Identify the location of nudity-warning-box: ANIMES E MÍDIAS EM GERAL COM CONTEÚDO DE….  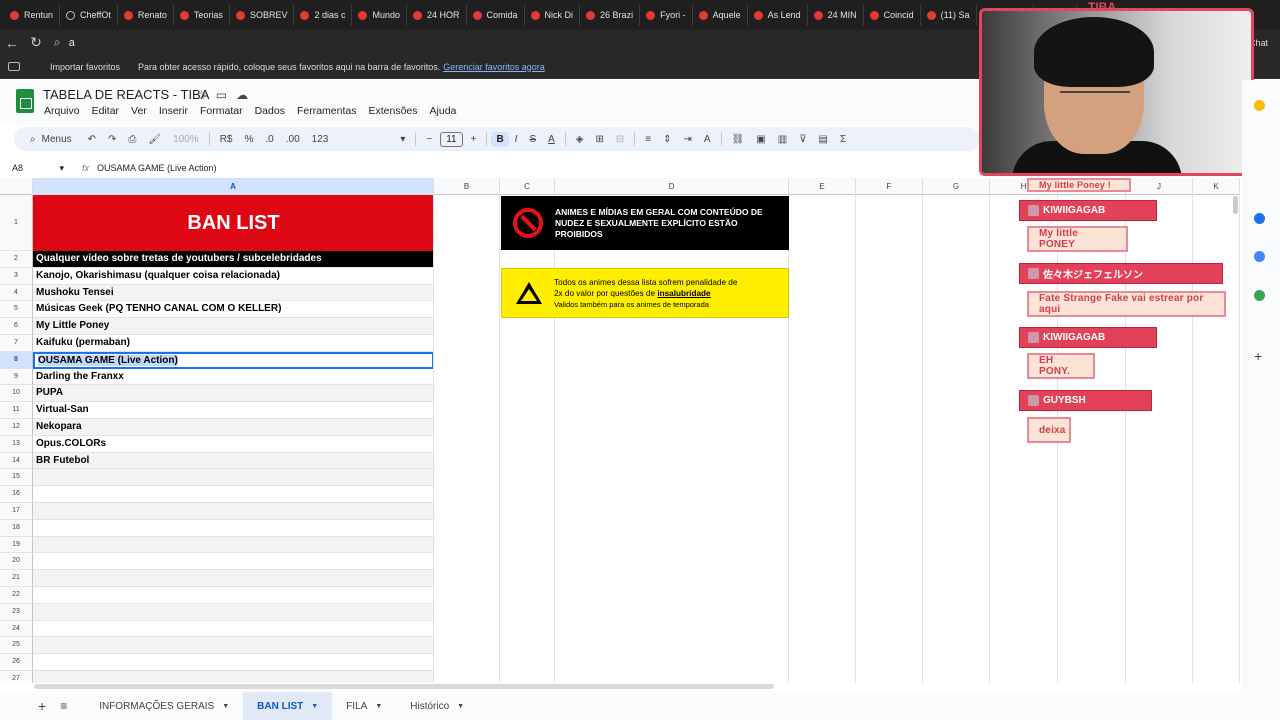
(645, 223).